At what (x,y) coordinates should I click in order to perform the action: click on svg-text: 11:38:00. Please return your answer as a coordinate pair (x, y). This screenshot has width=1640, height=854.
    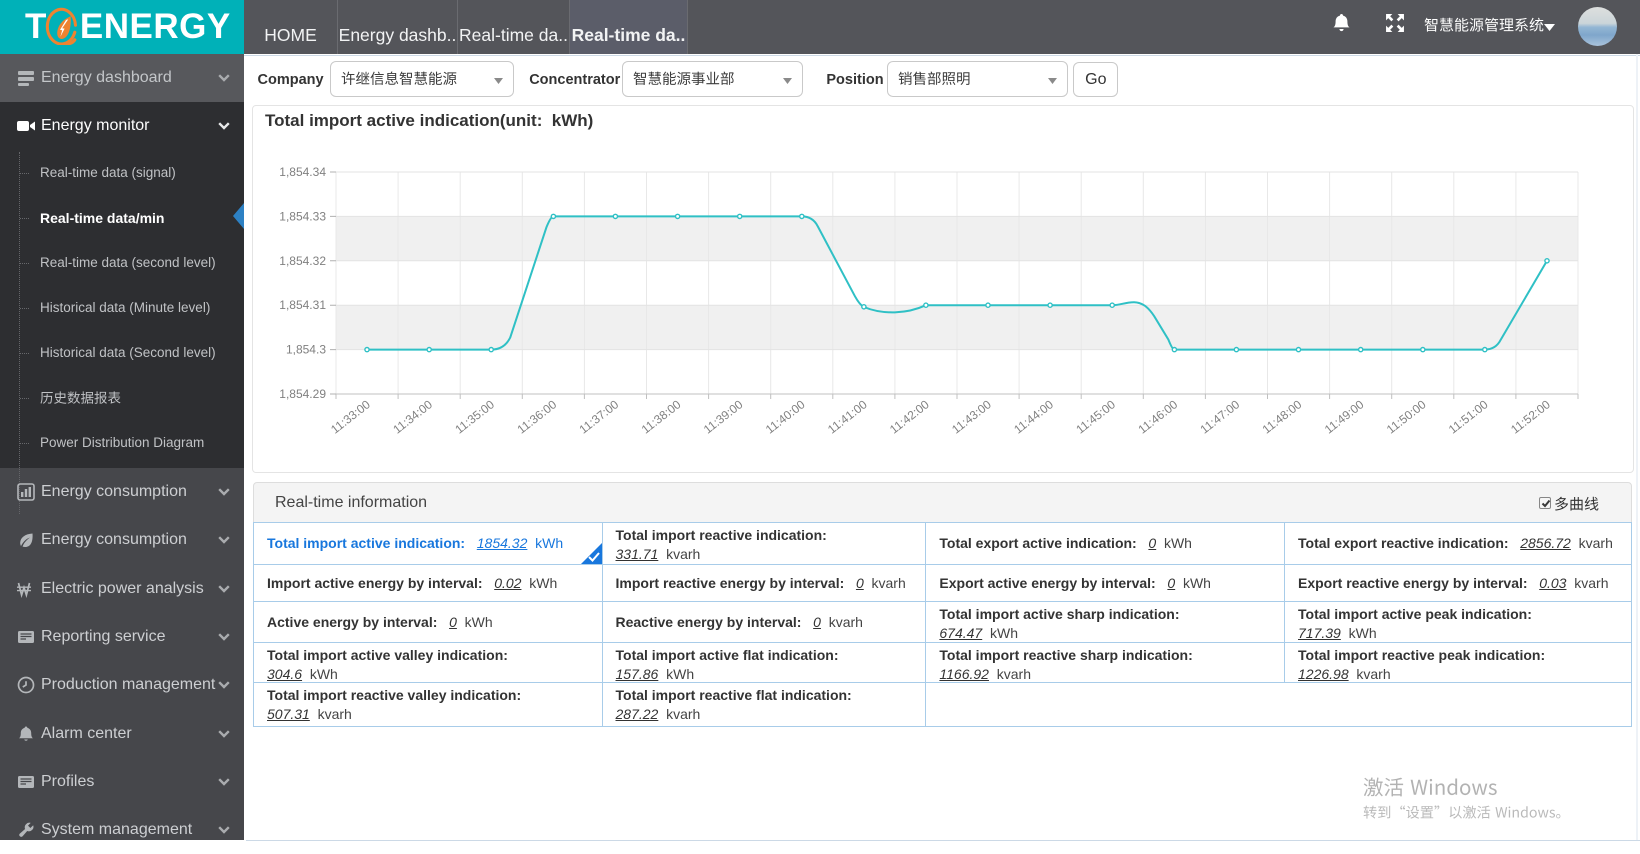
    Looking at the image, I should click on (661, 416).